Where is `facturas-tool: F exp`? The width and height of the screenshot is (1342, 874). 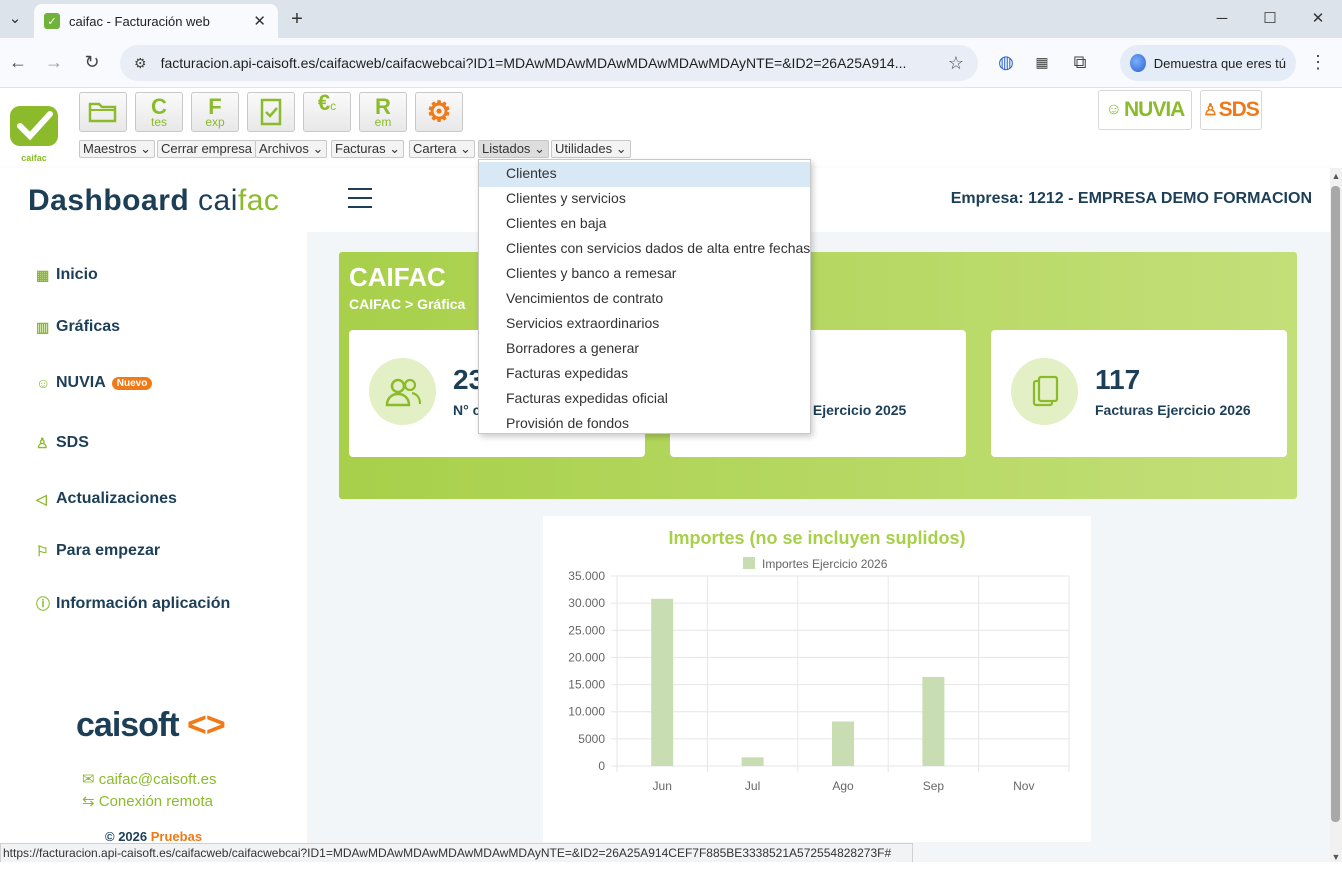 facturas-tool: F exp is located at coordinates (215, 112).